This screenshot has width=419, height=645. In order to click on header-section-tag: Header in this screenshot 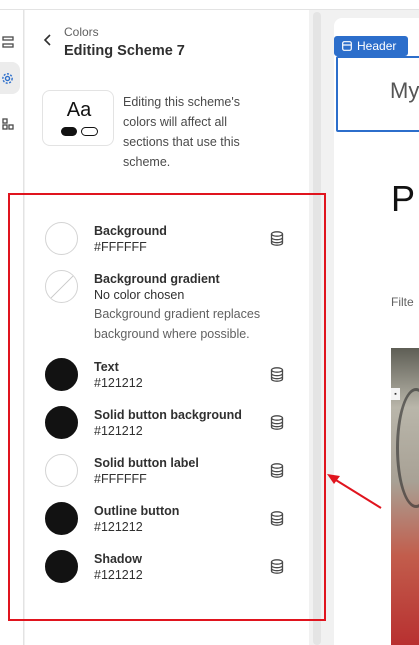, I will do `click(371, 46)`.